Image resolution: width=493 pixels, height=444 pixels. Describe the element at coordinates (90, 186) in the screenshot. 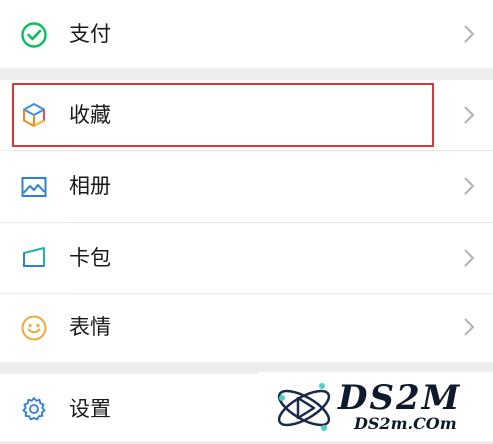

I see `menu-item-label: 相册` at that location.